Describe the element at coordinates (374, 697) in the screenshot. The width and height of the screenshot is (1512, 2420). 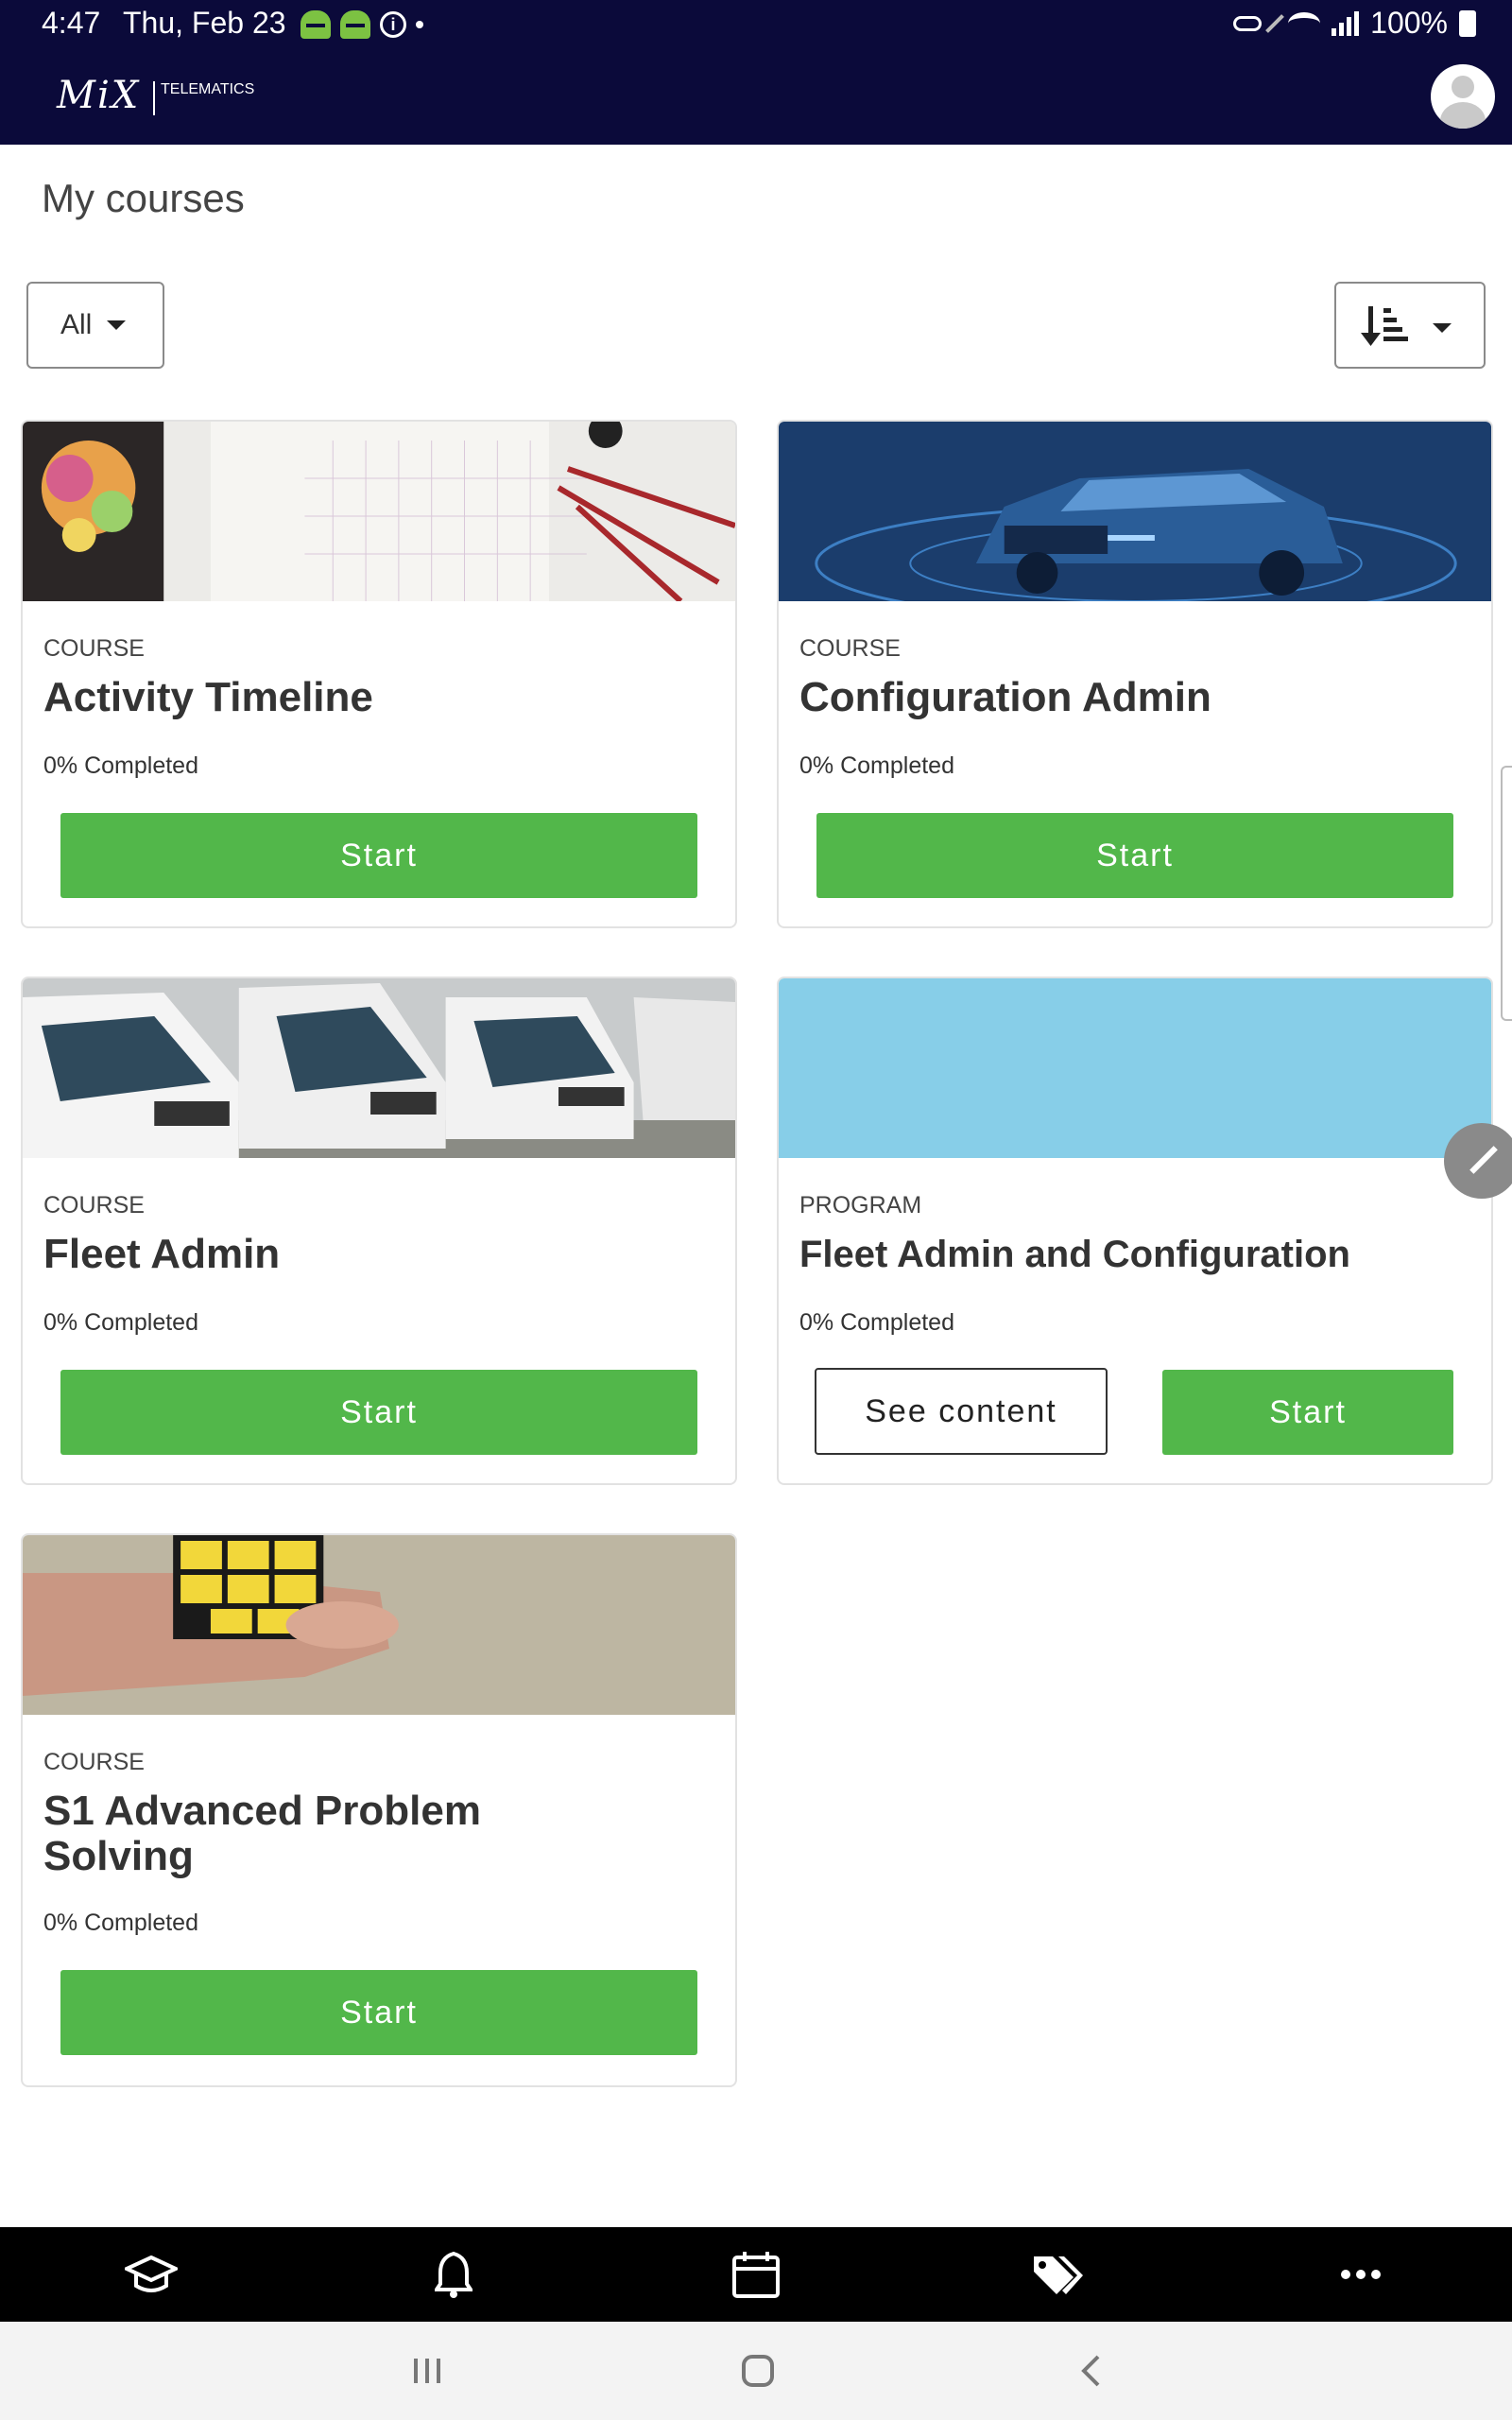
I see `card-title: Activity Timeline` at that location.